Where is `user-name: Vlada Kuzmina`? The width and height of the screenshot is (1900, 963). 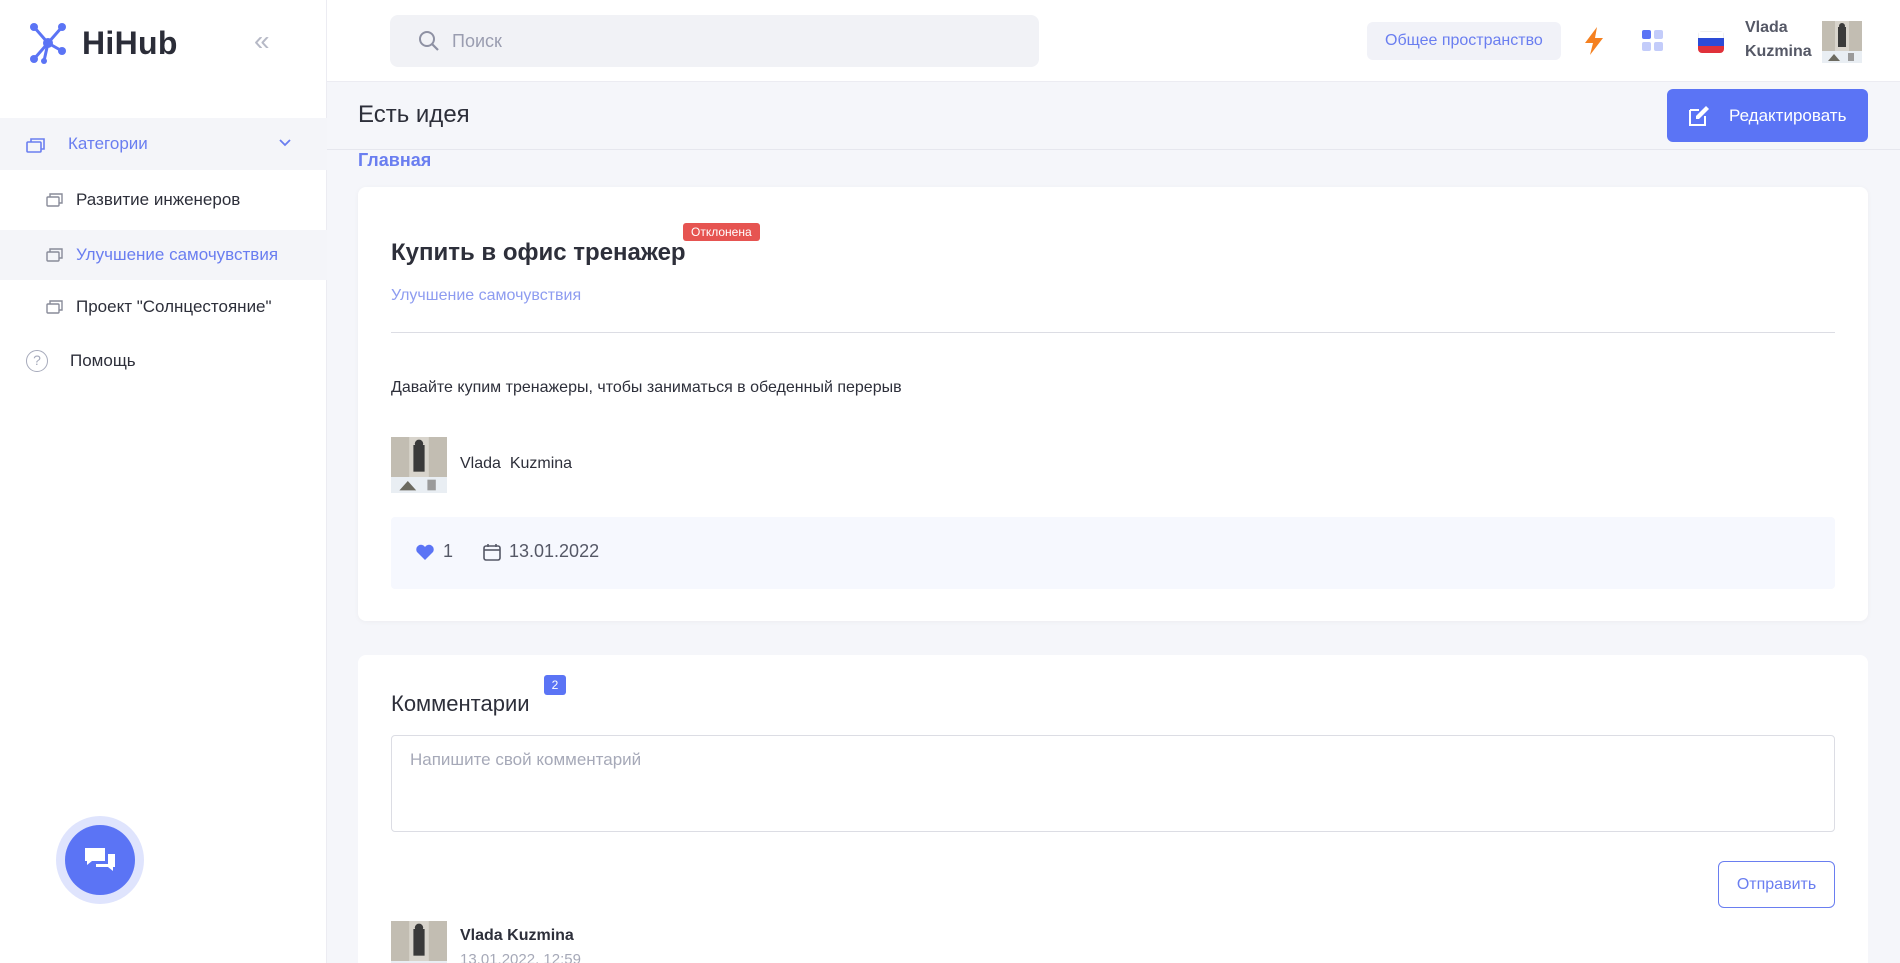
user-name: Vlada Kuzmina is located at coordinates (1778, 40).